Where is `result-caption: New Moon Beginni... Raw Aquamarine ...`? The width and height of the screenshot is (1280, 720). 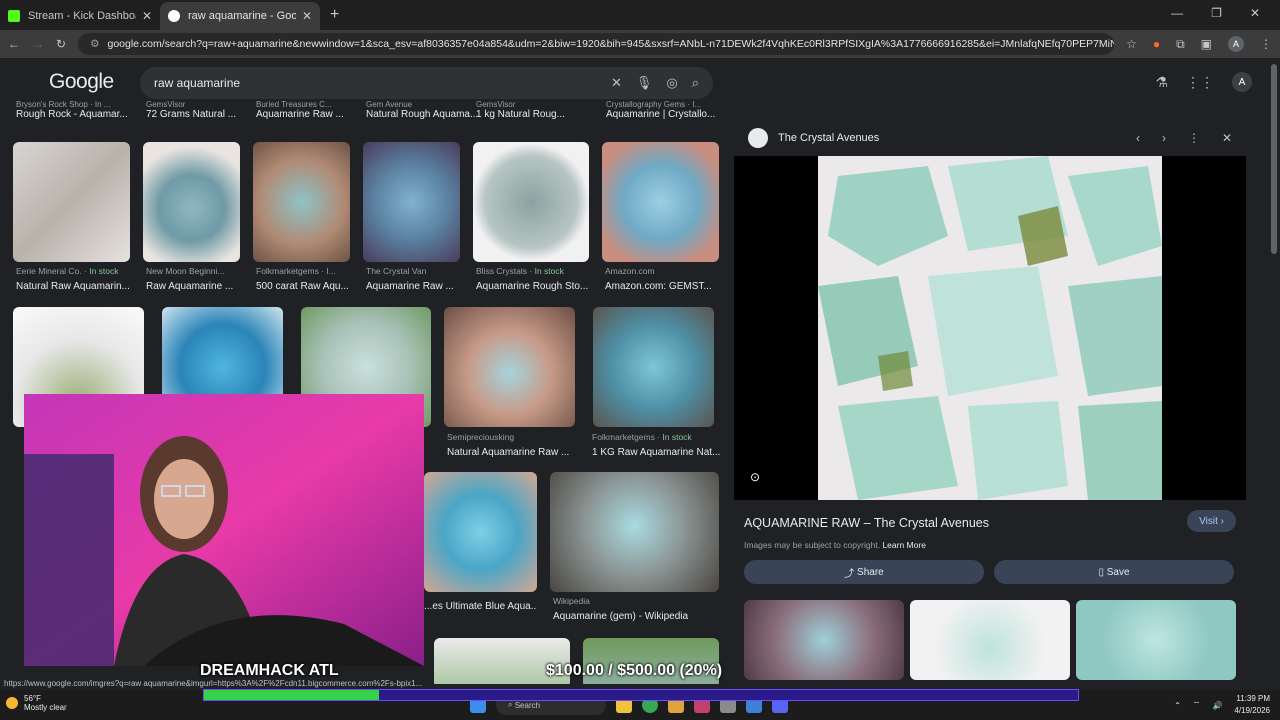 result-caption: New Moon Beginni... Raw Aquamarine ... is located at coordinates (196, 279).